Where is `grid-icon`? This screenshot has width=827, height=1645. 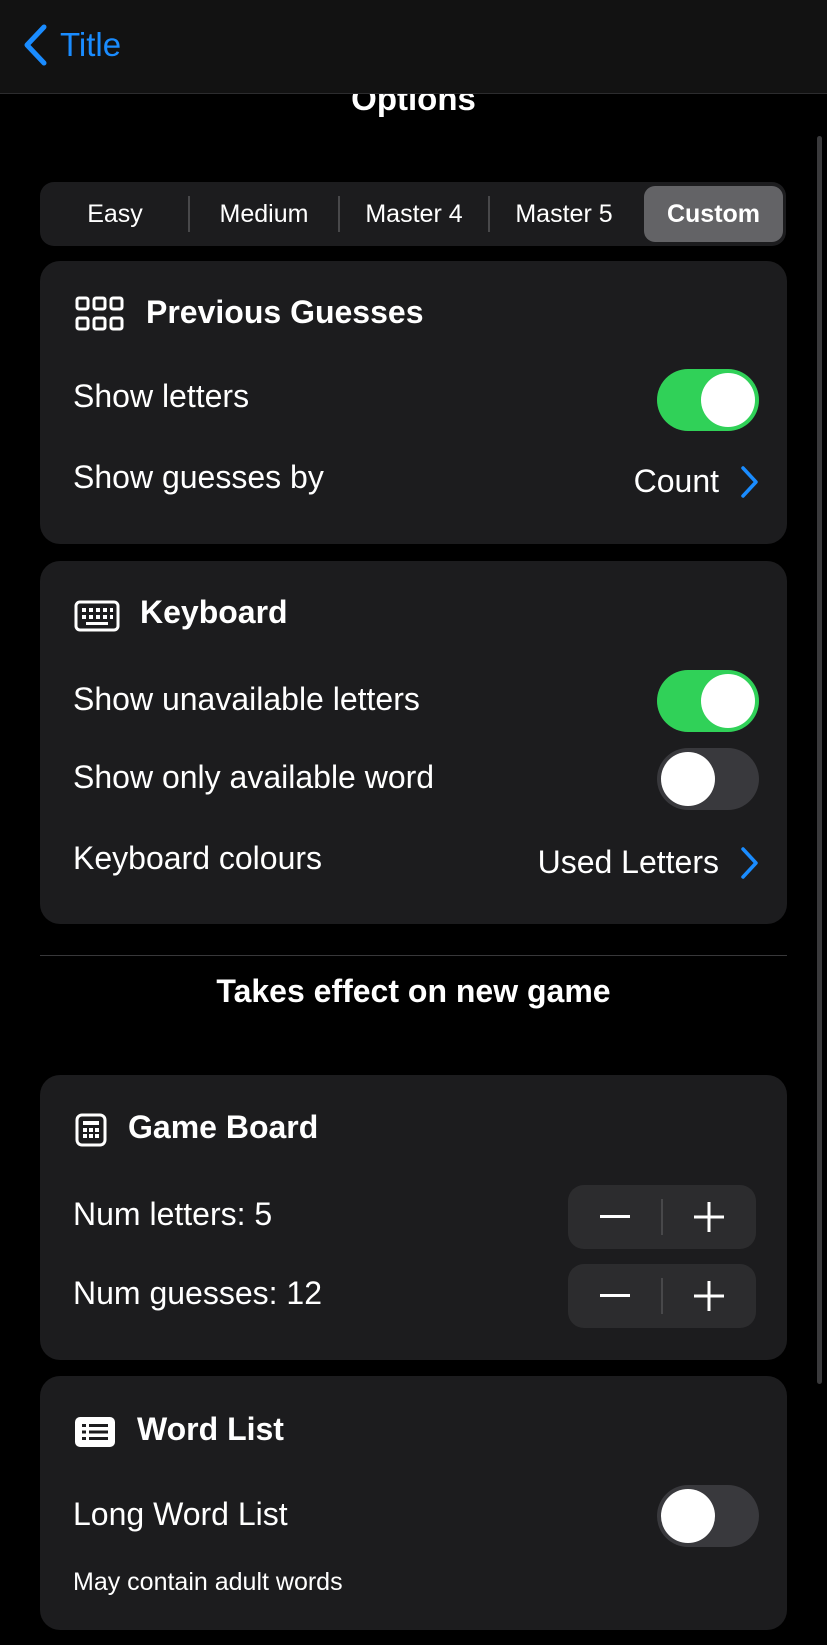 grid-icon is located at coordinates (99, 313).